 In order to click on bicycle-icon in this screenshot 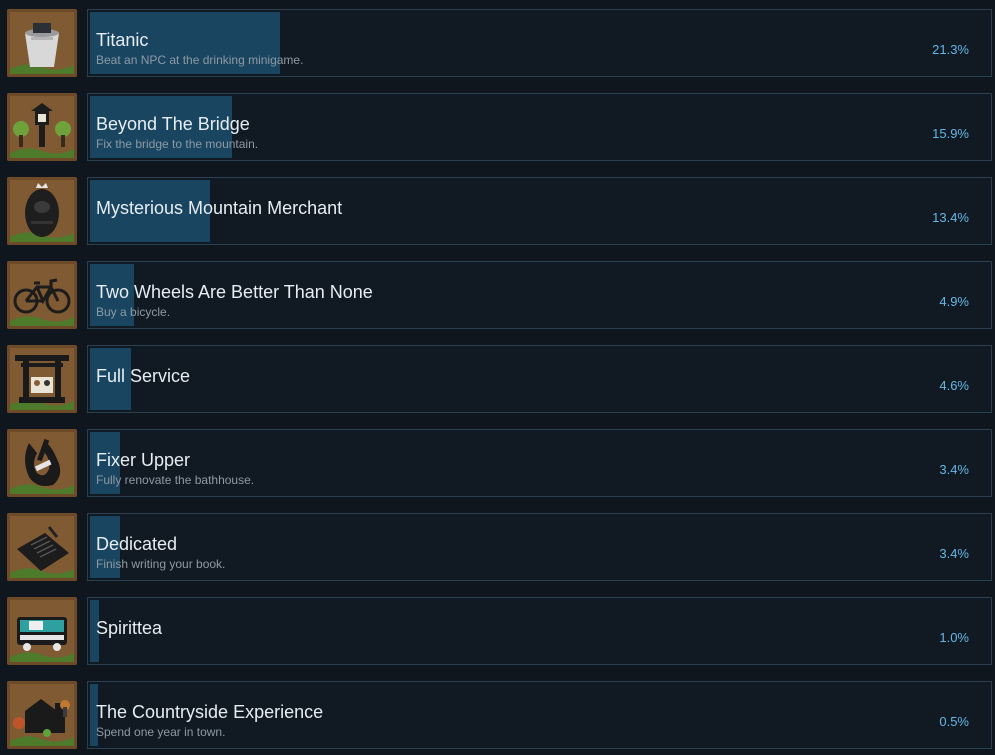, I will do `click(42, 295)`.